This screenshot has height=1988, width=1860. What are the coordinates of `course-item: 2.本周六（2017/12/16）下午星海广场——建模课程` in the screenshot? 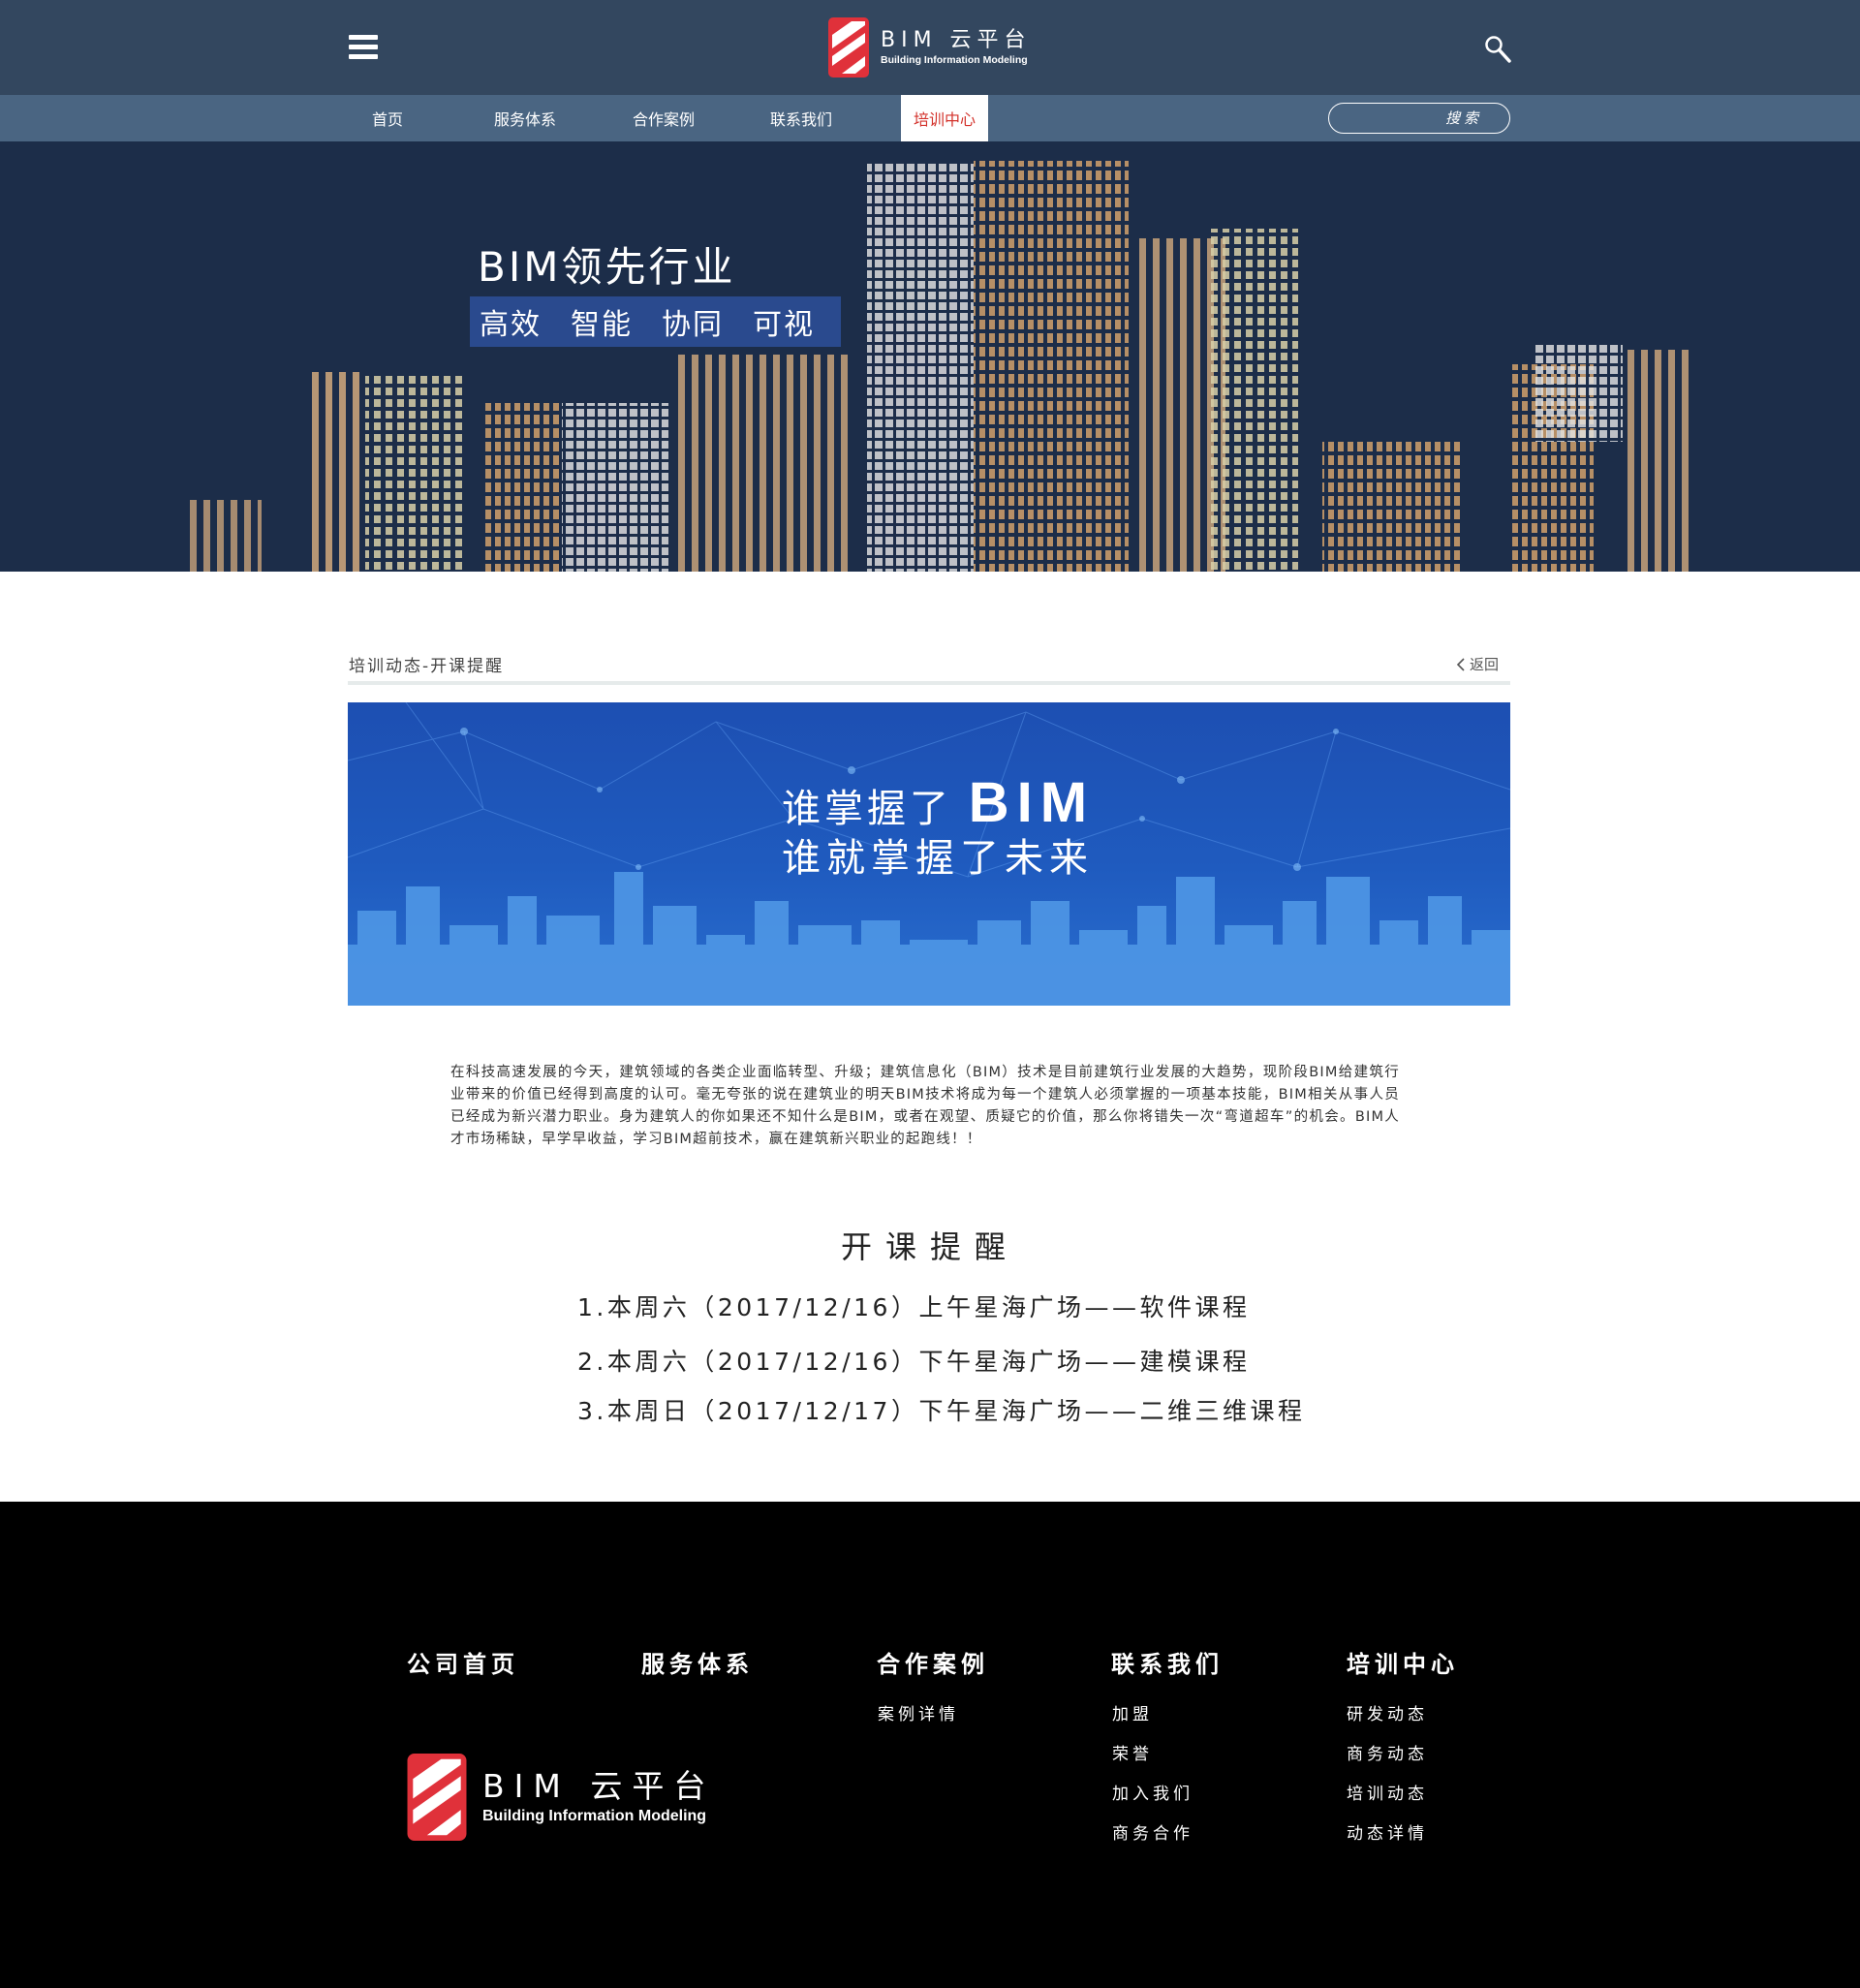 It's located at (914, 1362).